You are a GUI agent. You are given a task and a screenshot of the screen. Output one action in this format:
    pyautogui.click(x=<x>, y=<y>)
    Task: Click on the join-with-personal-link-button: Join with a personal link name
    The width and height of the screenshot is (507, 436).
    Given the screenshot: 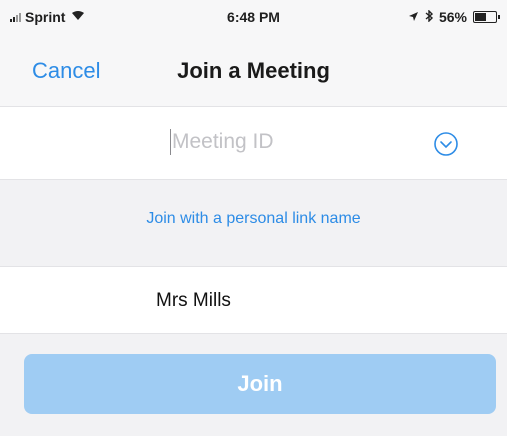 What is the action you would take?
    pyautogui.click(x=253, y=219)
    